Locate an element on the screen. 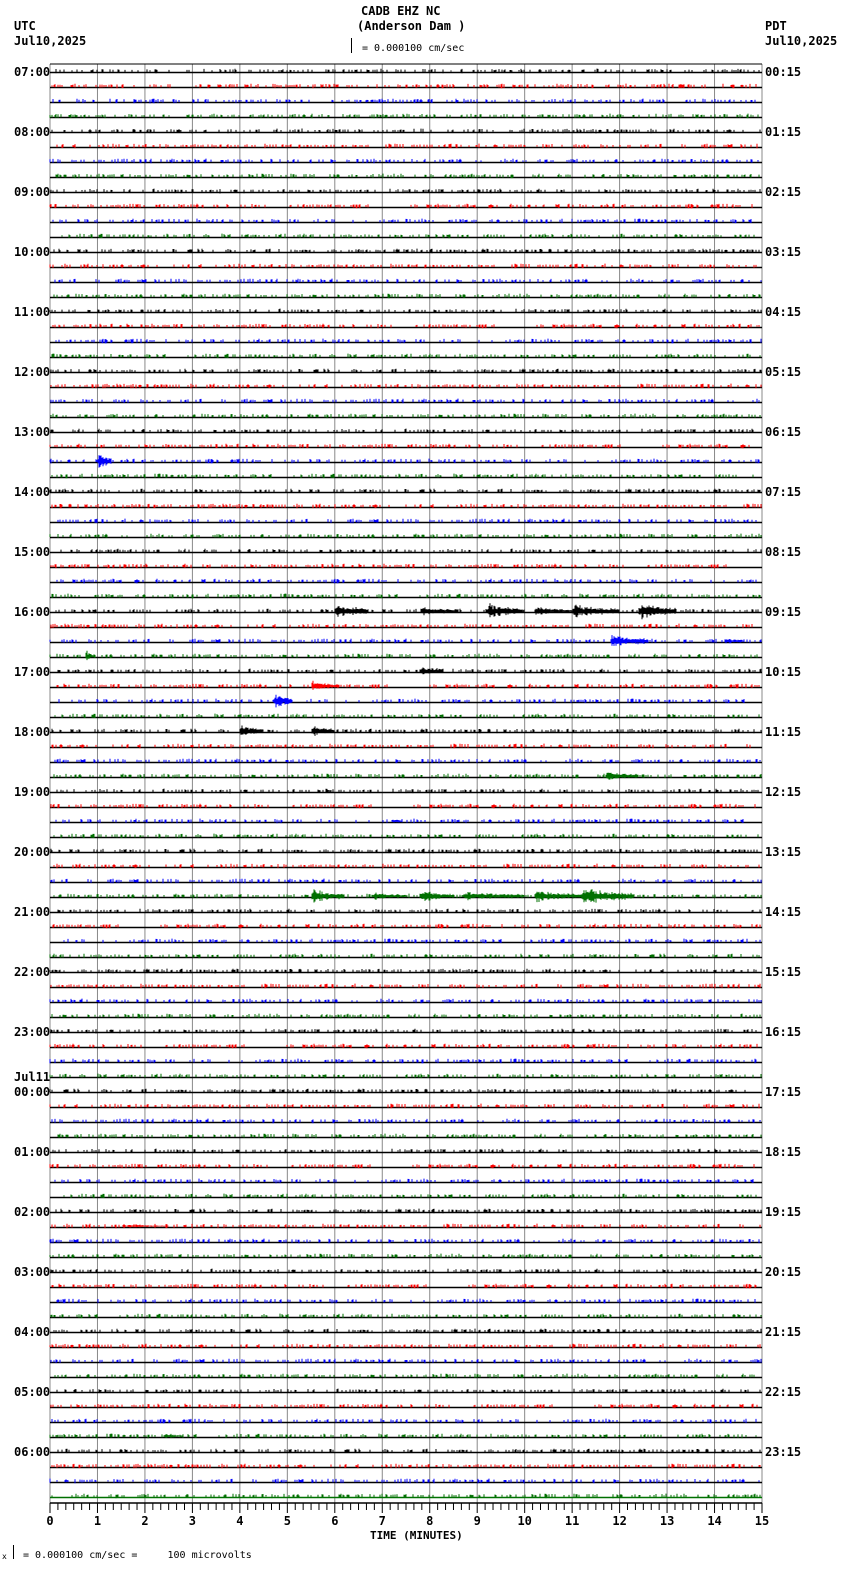 The width and height of the screenshot is (850, 1584). pdt-hour-label: 17:15 is located at coordinates (783, 1092).